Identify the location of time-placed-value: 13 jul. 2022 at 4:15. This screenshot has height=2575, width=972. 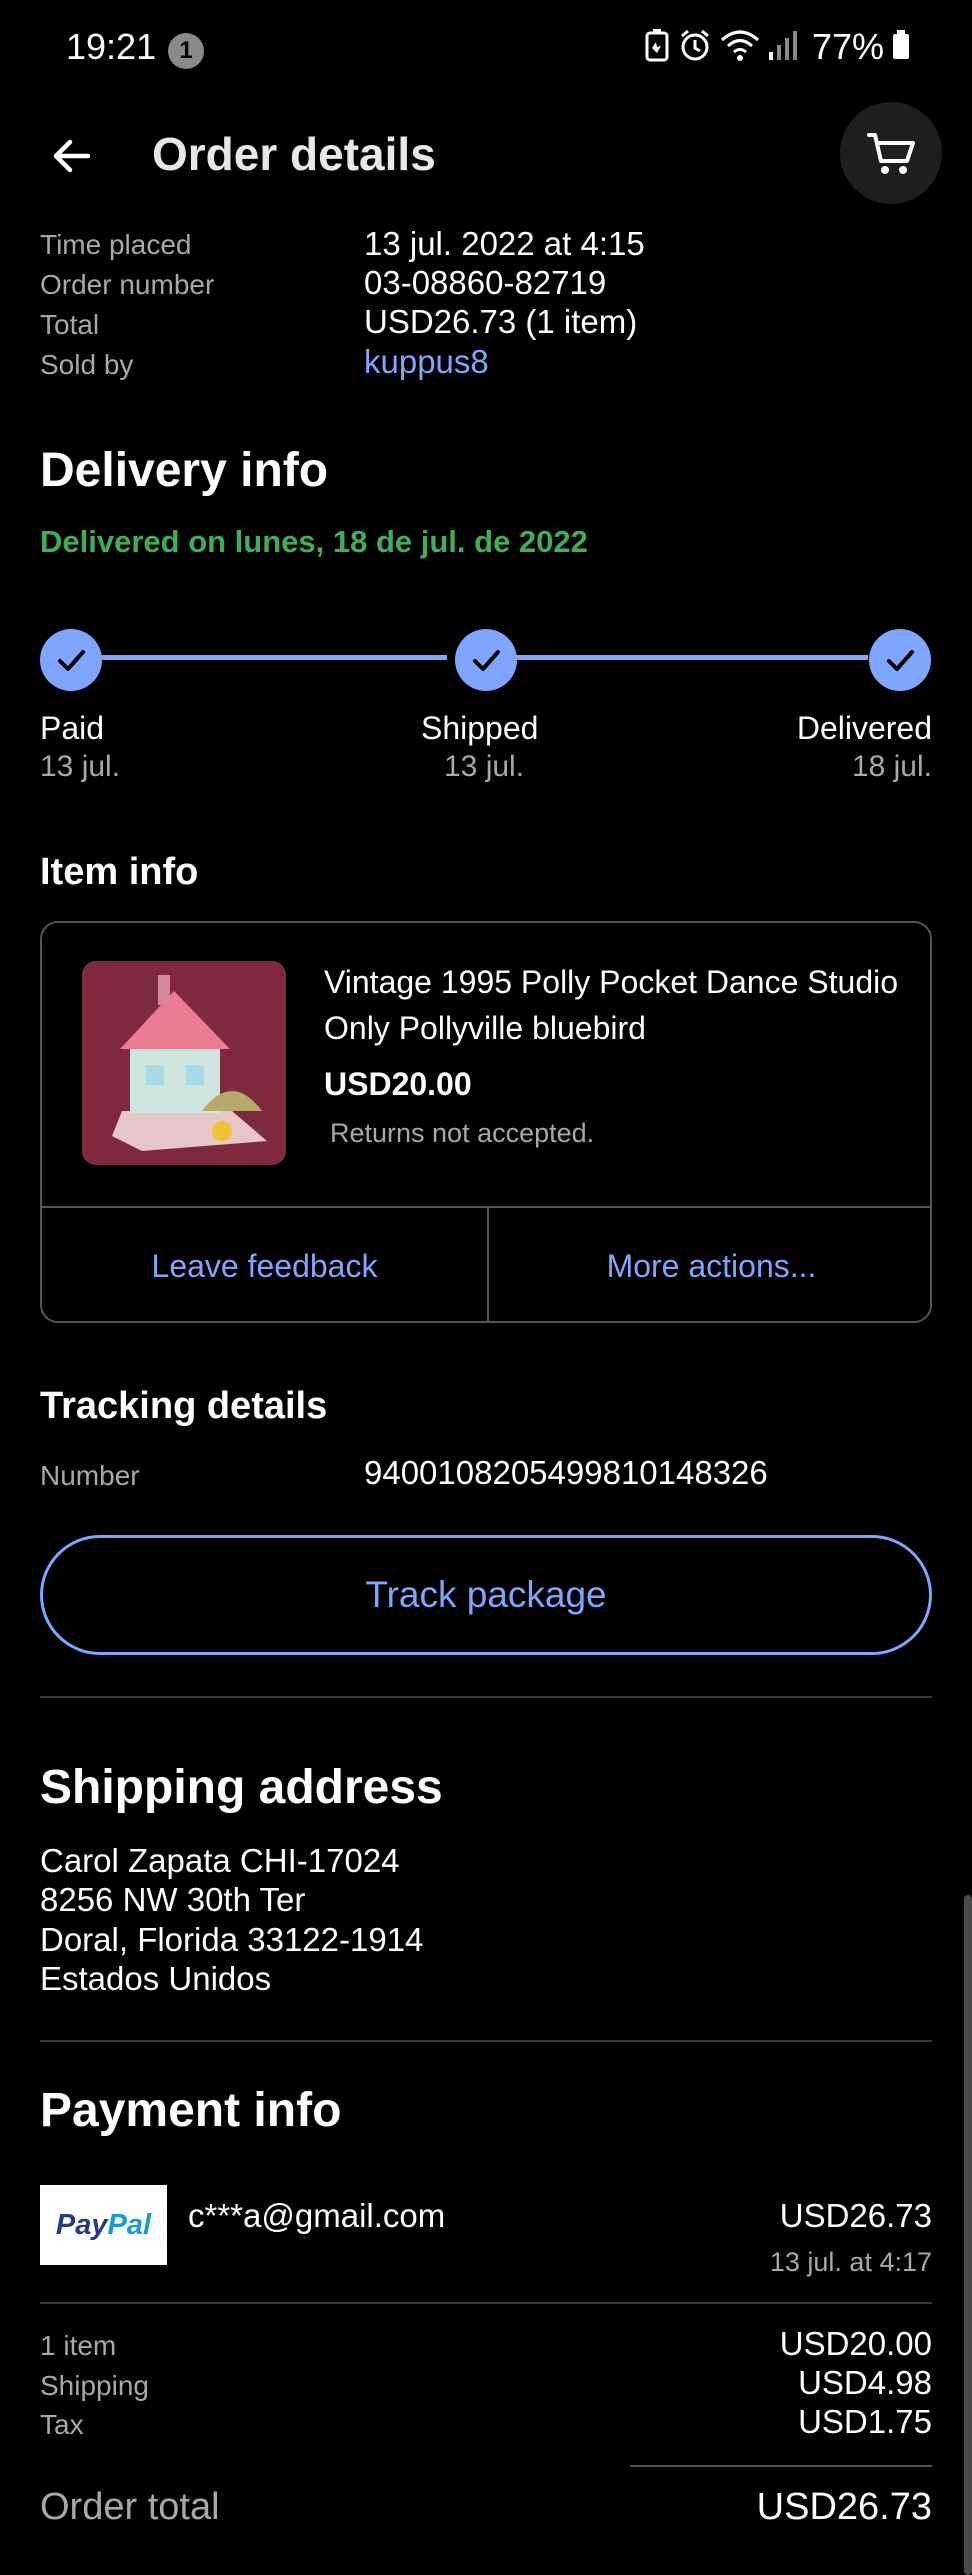
(504, 243).